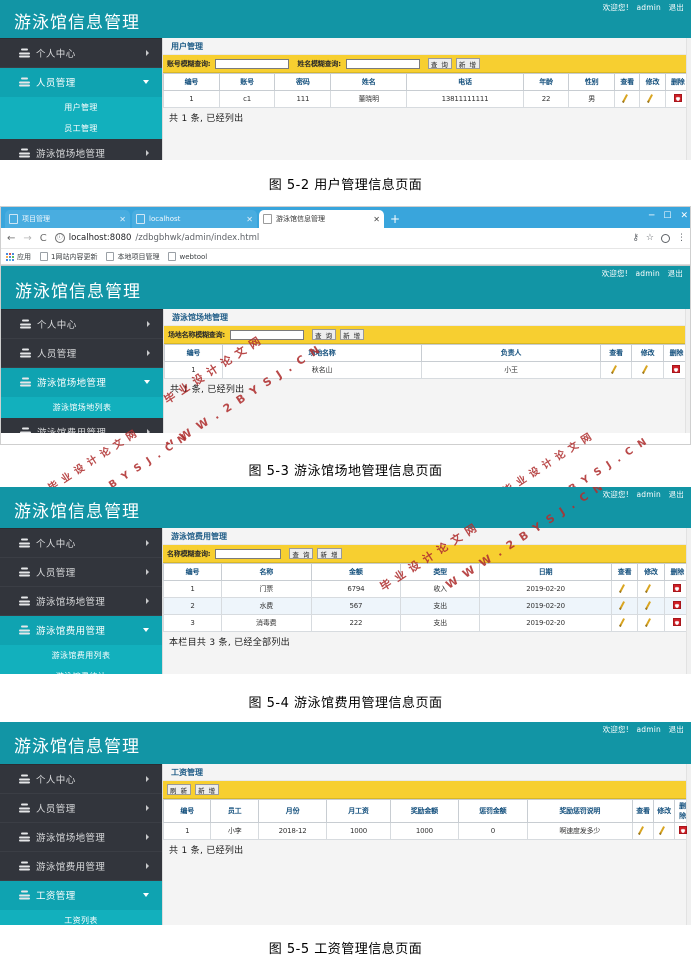  I want to click on star-icon: ☆, so click(650, 238).